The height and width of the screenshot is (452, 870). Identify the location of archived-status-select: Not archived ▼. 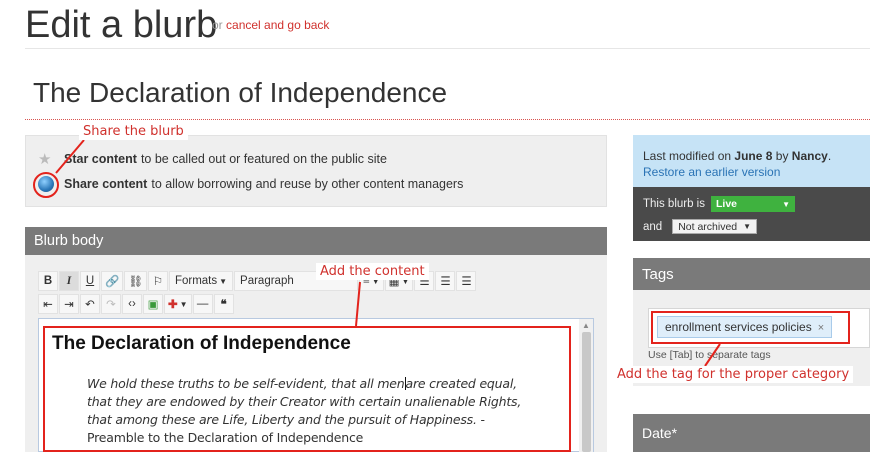
(715, 226).